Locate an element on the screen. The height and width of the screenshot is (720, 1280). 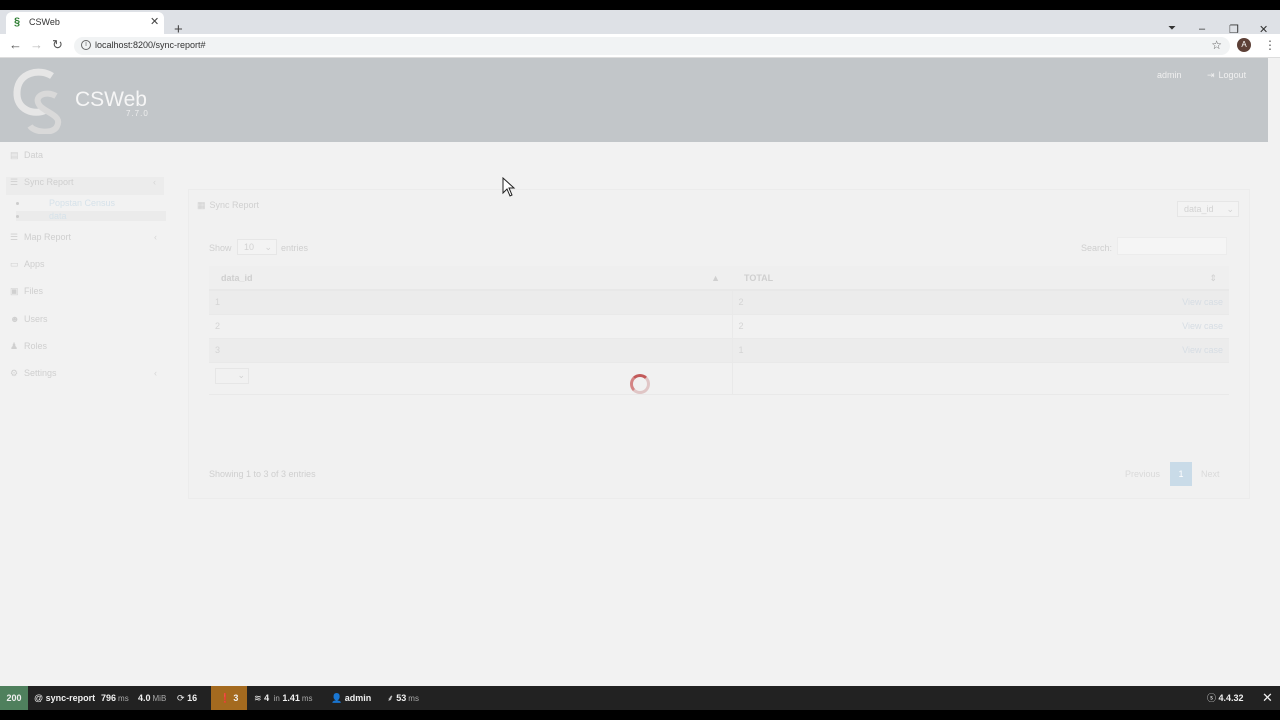
column-filter-select: ⌄ is located at coordinates (232, 375).